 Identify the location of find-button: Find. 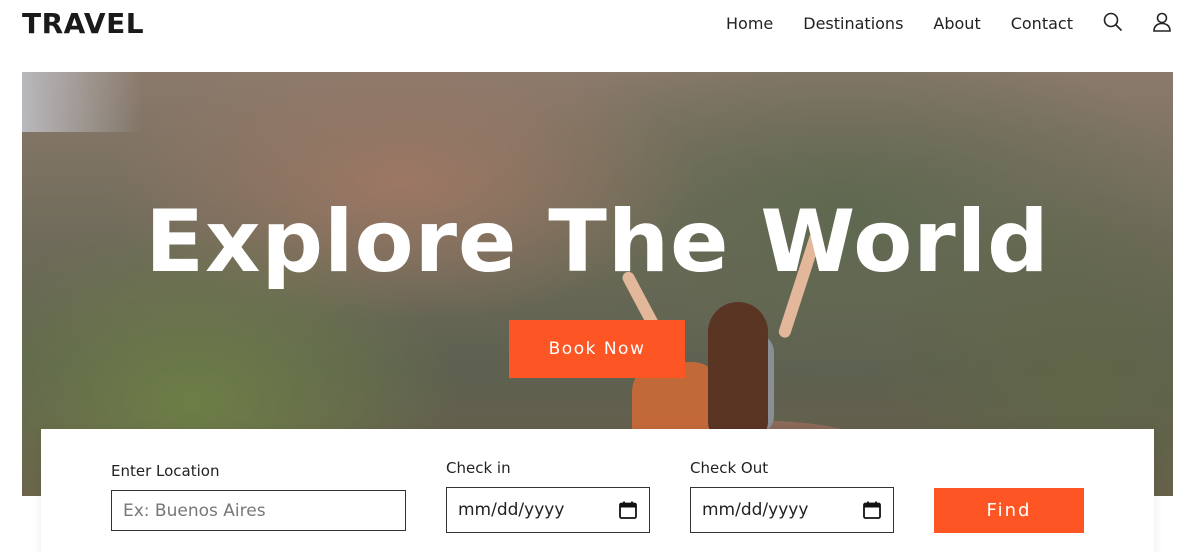
(1009, 510).